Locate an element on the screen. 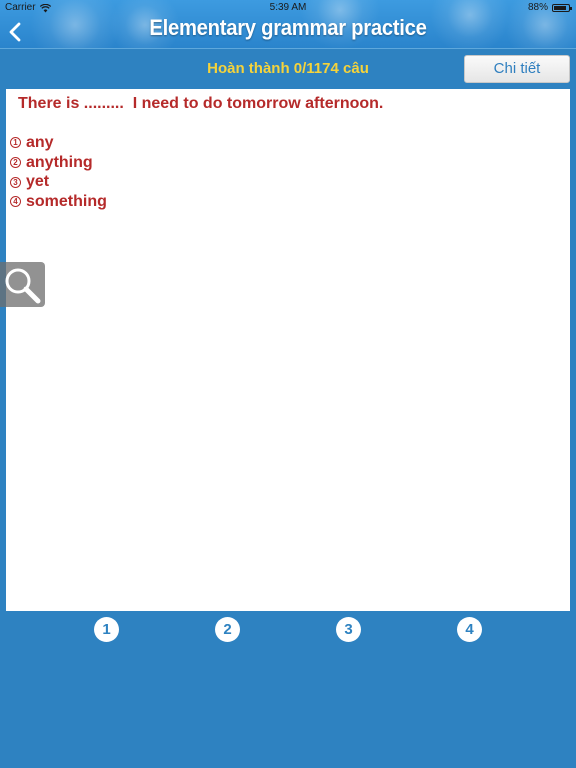 The height and width of the screenshot is (768, 576). magnifier-icon is located at coordinates (23, 286).